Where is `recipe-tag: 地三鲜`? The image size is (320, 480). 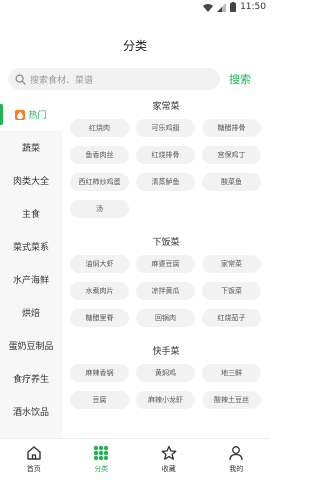 recipe-tag: 地三鲜 is located at coordinates (231, 373).